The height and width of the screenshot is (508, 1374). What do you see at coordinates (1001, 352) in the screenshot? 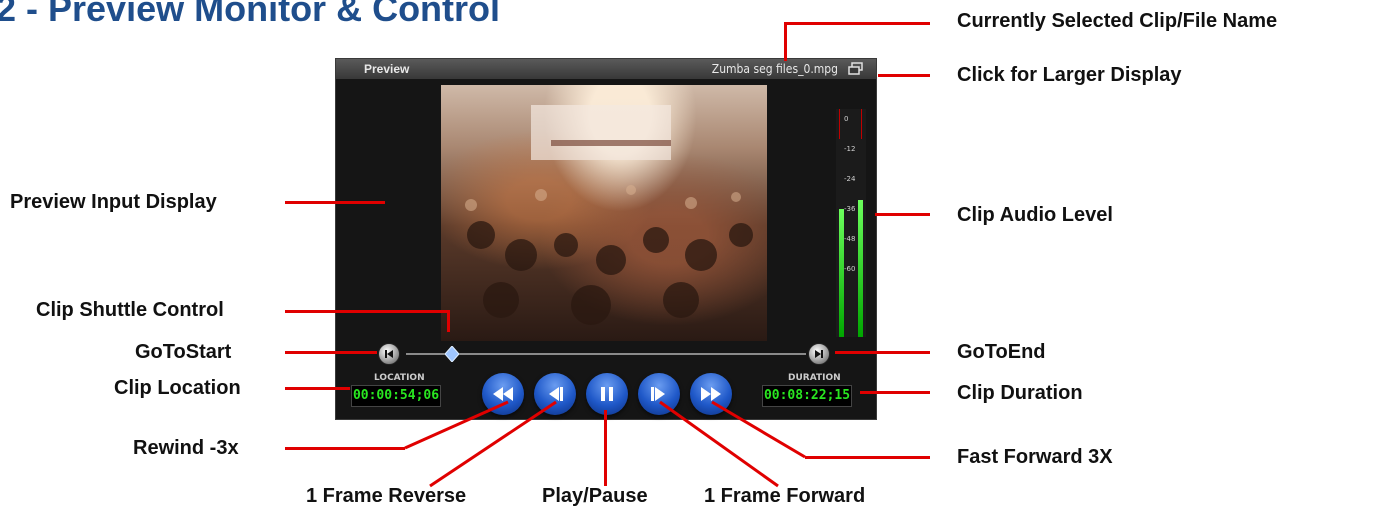
I see `callout-goto-end: GoToEnd` at bounding box center [1001, 352].